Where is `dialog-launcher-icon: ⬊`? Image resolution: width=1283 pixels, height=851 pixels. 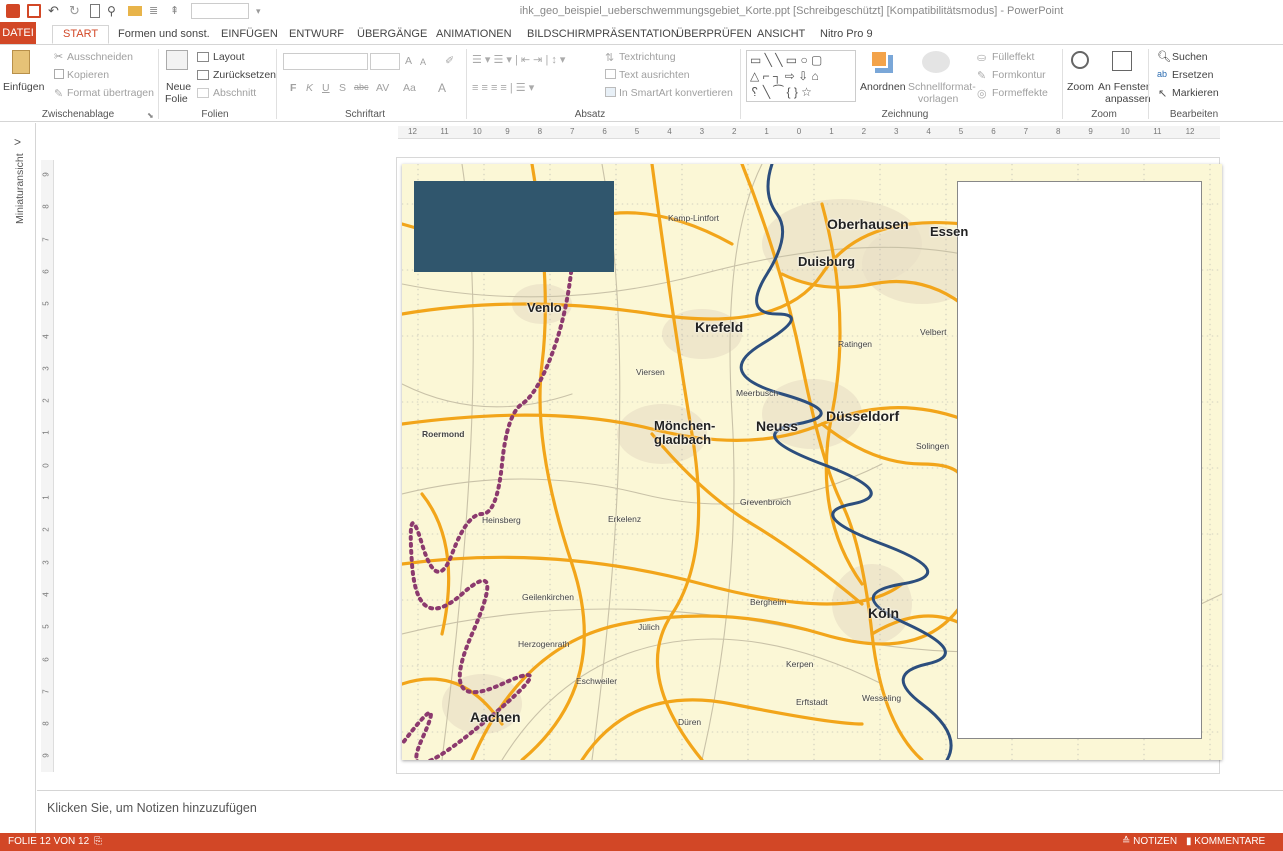
dialog-launcher-icon: ⬊ is located at coordinates (150, 115).